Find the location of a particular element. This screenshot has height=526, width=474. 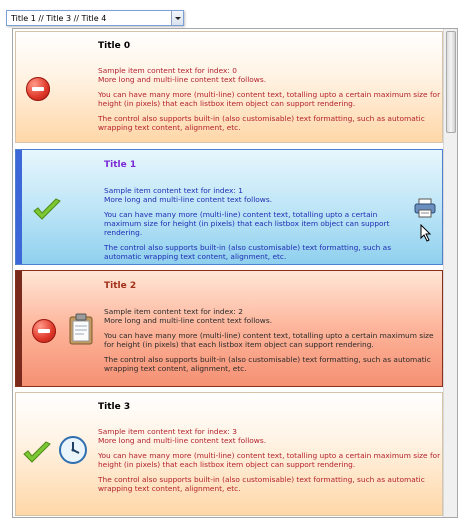

title-selection-combobox: Title 1 // Title 3 // Title 4 is located at coordinates (95, 18).